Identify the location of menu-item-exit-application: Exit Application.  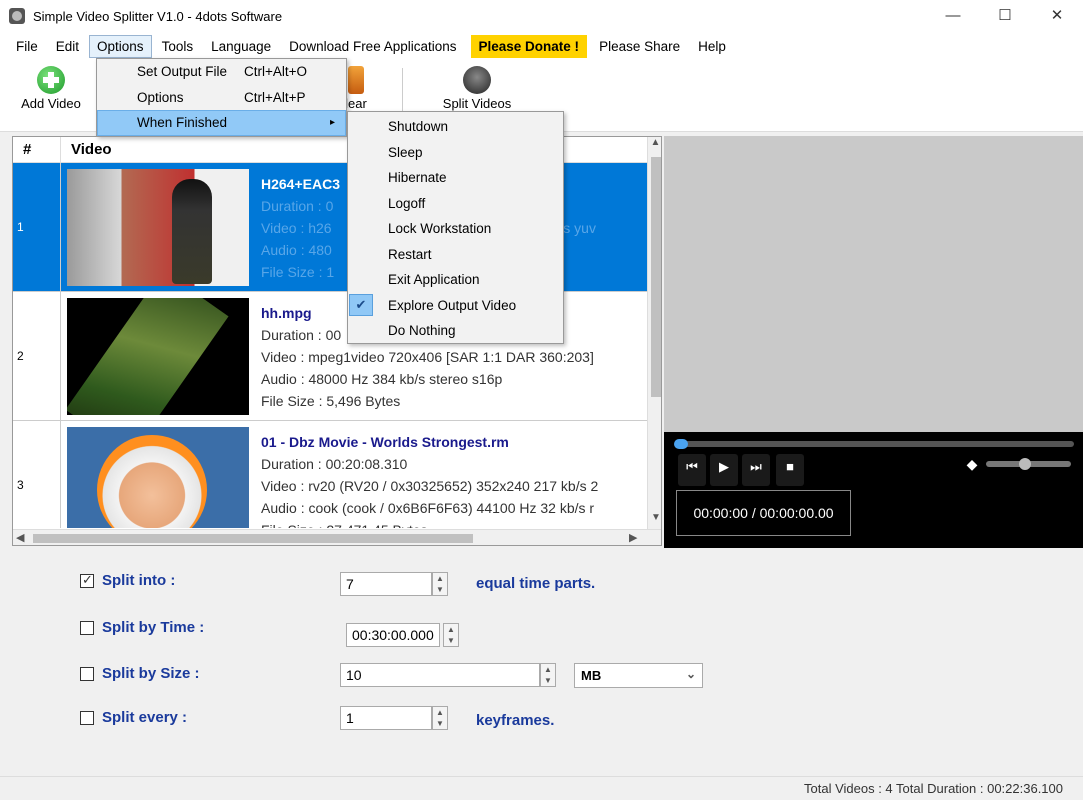
(455, 280).